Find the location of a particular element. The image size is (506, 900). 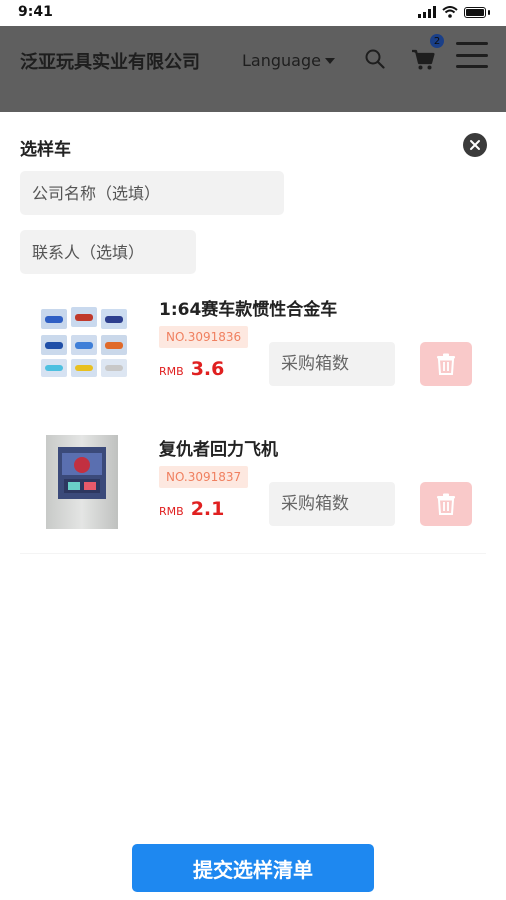

item-name: 复仇者回力飞机 is located at coordinates (218, 450).